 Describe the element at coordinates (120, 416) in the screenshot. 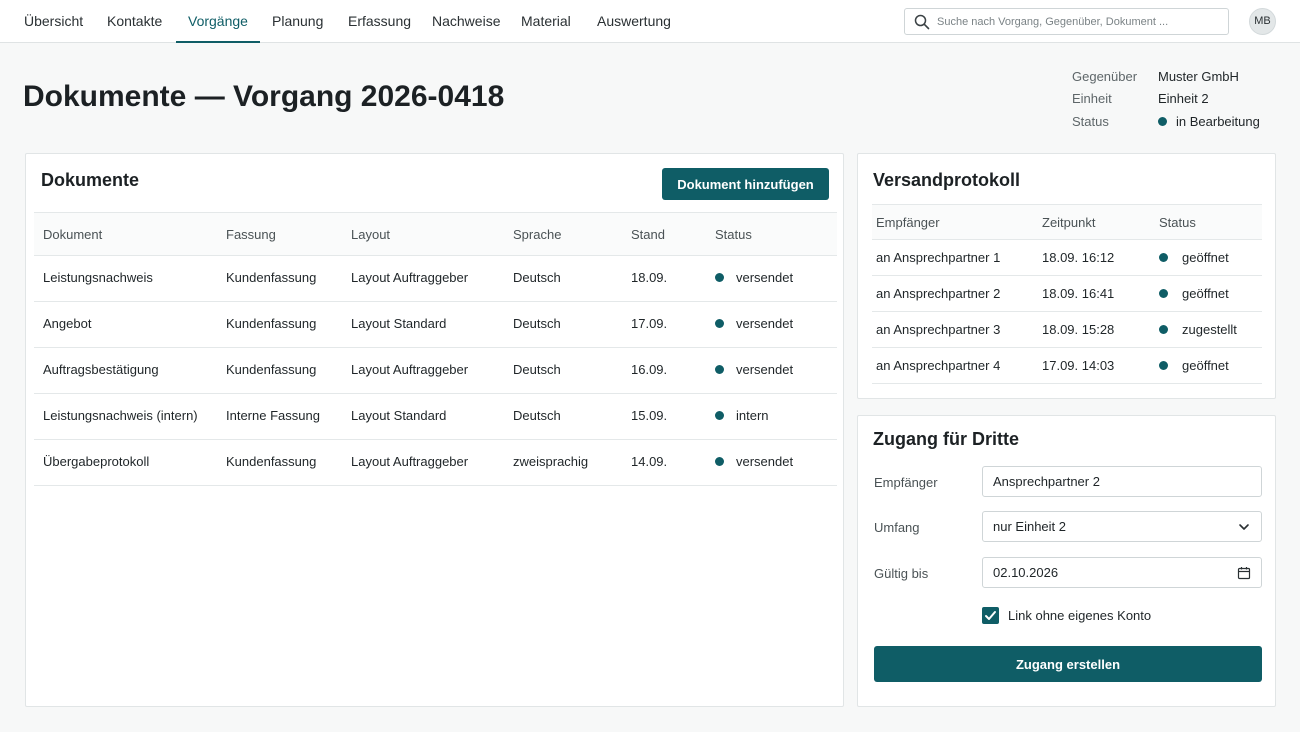

I see `doc-name: Leistungsnachweis (intern)` at that location.